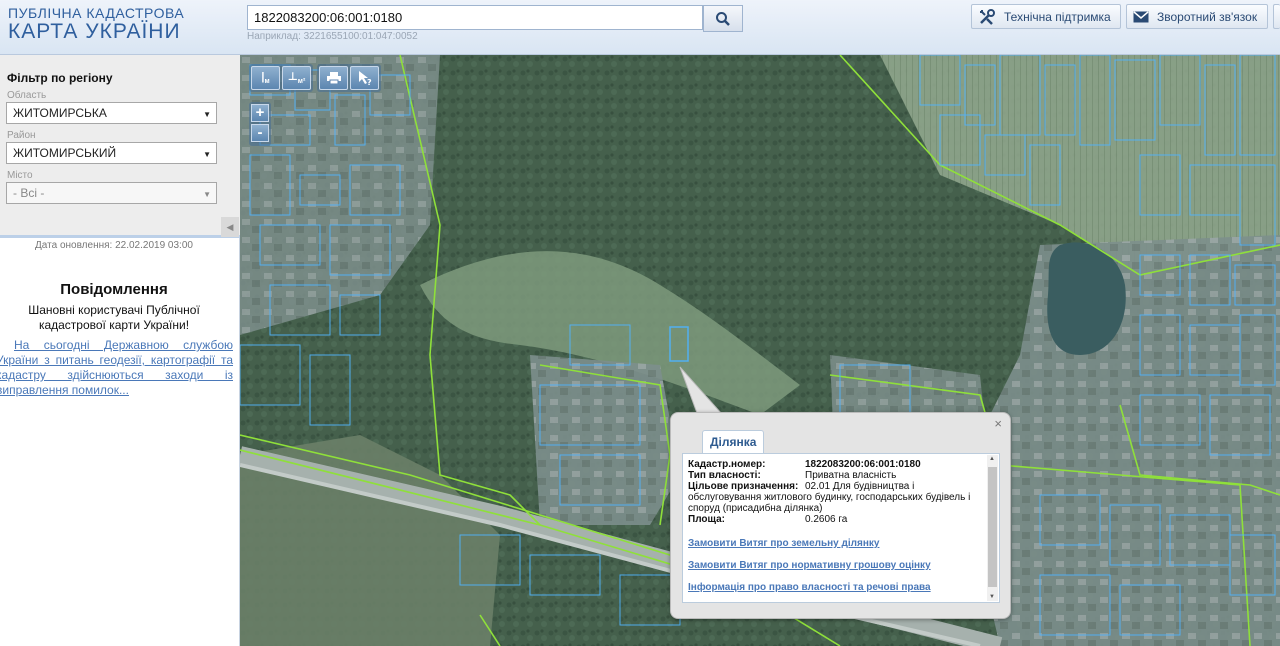 Image resolution: width=1280 pixels, height=646 pixels. What do you see at coordinates (733, 441) in the screenshot?
I see `tab-parcel: Ділянка` at bounding box center [733, 441].